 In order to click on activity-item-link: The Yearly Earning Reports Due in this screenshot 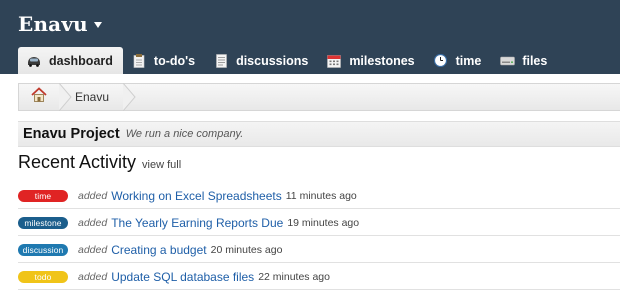, I will do `click(197, 223)`.